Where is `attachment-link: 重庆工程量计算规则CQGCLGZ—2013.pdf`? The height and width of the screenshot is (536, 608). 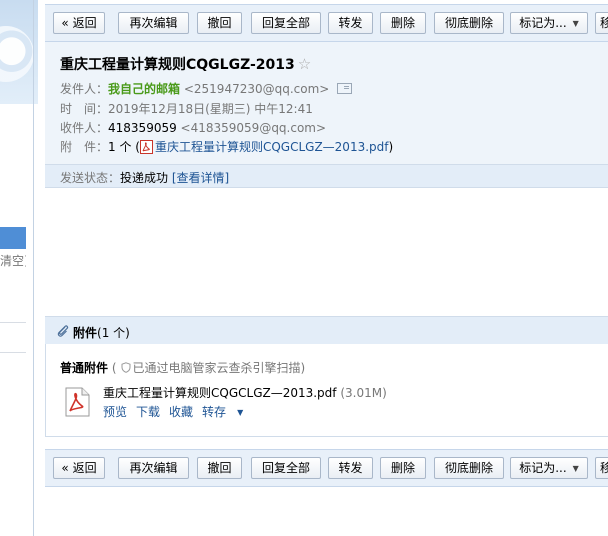 attachment-link: 重庆工程量计算规则CQGCLGZ—2013.pdf is located at coordinates (272, 147).